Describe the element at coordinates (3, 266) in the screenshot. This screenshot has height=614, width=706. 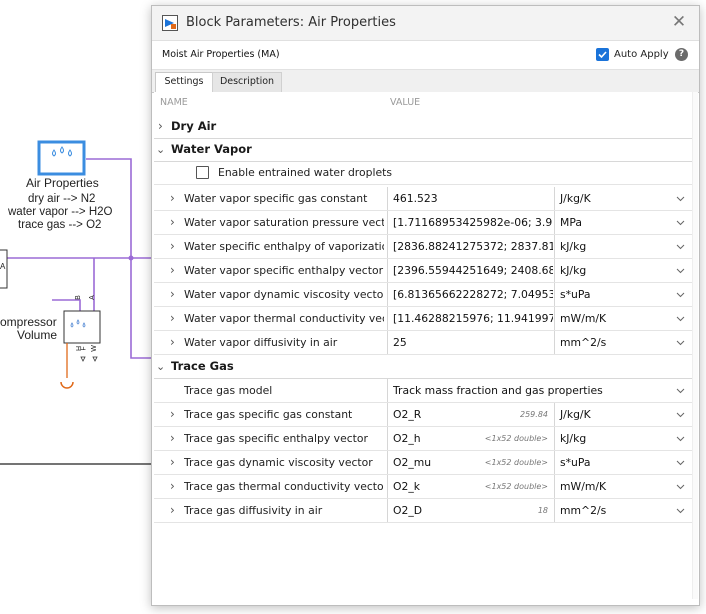
I see `port-label: A` at that location.